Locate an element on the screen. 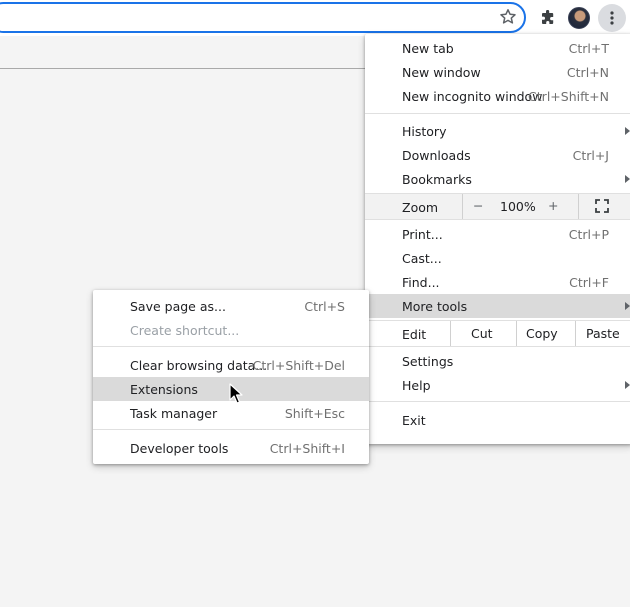  menu-item-label: New window is located at coordinates (441, 72).